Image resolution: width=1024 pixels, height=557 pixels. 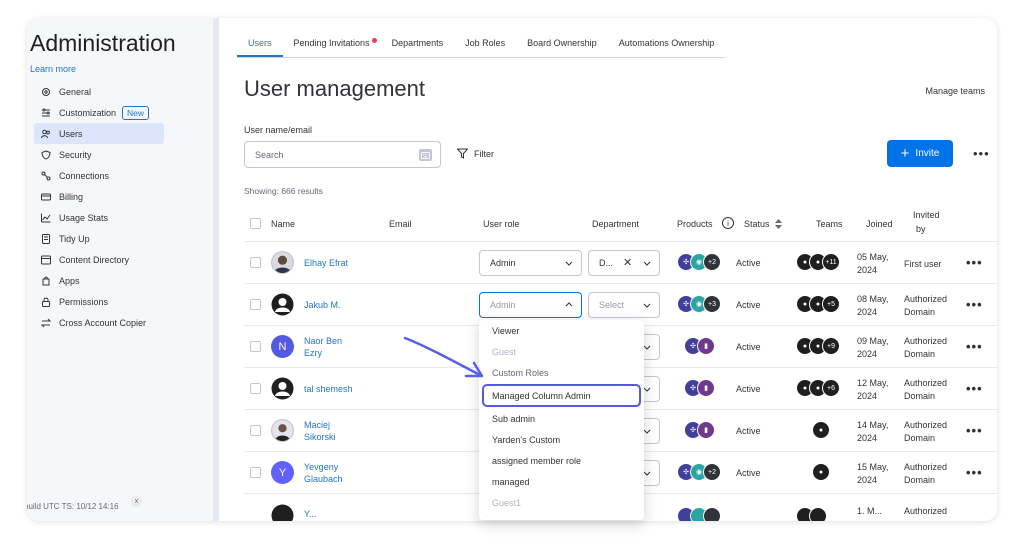 What do you see at coordinates (418, 46) in the screenshot?
I see `tab-departments: Departments` at bounding box center [418, 46].